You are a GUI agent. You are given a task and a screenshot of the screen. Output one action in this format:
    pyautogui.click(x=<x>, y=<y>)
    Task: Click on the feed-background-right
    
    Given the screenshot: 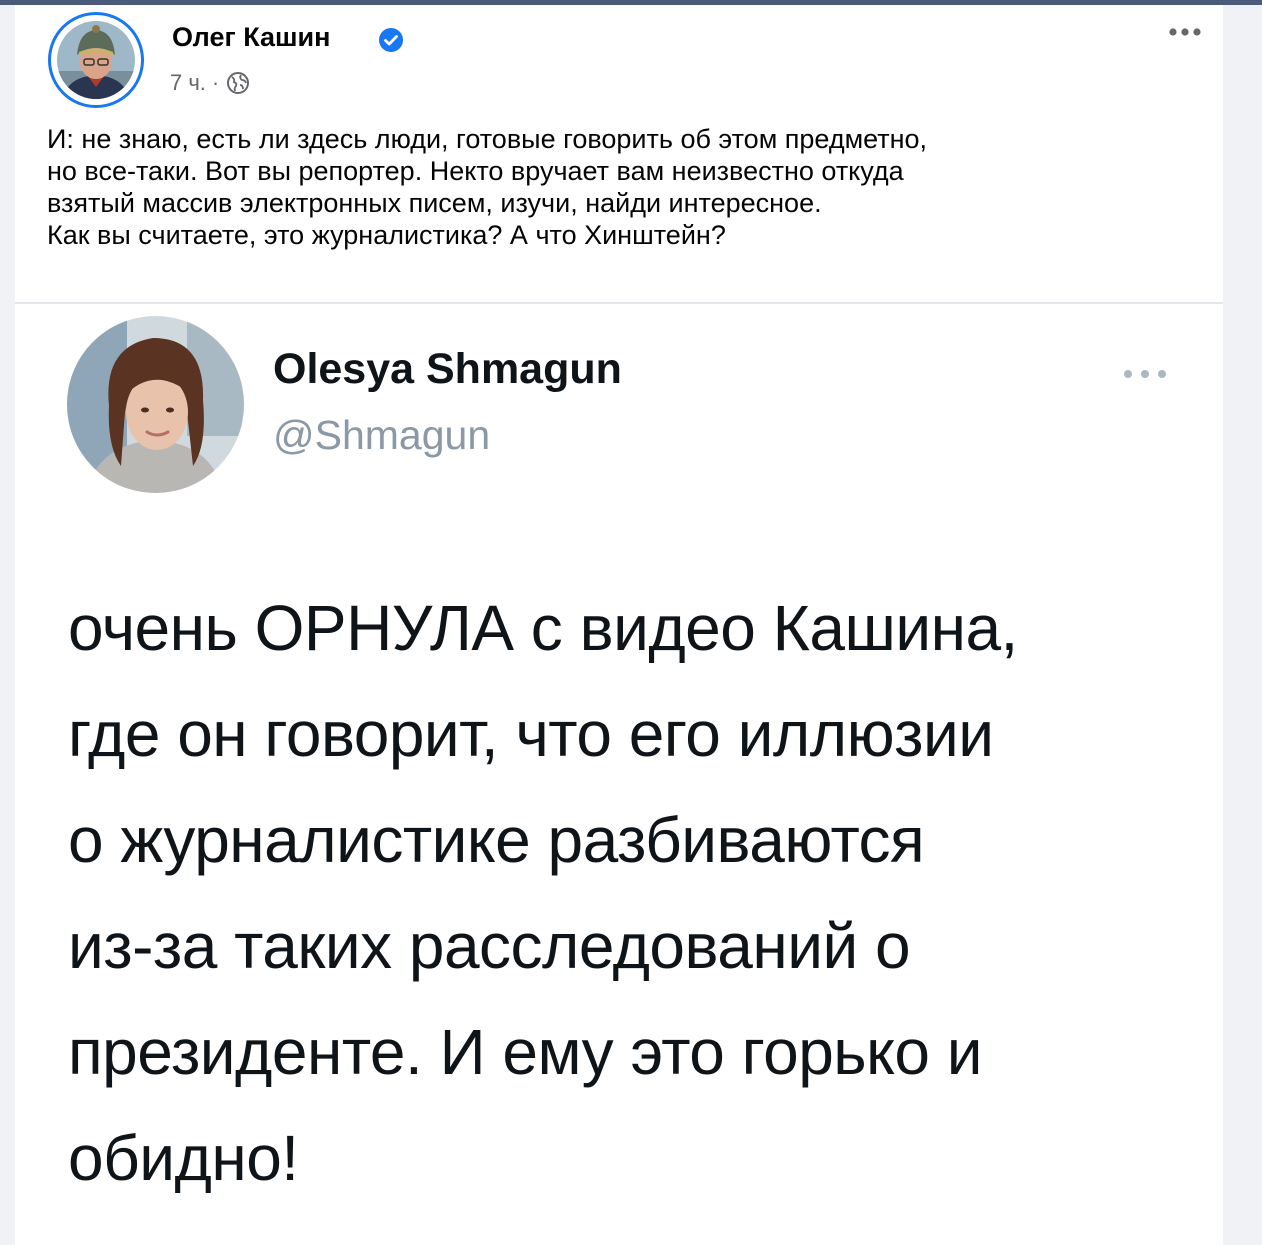 What is the action you would take?
    pyautogui.click(x=1242, y=625)
    